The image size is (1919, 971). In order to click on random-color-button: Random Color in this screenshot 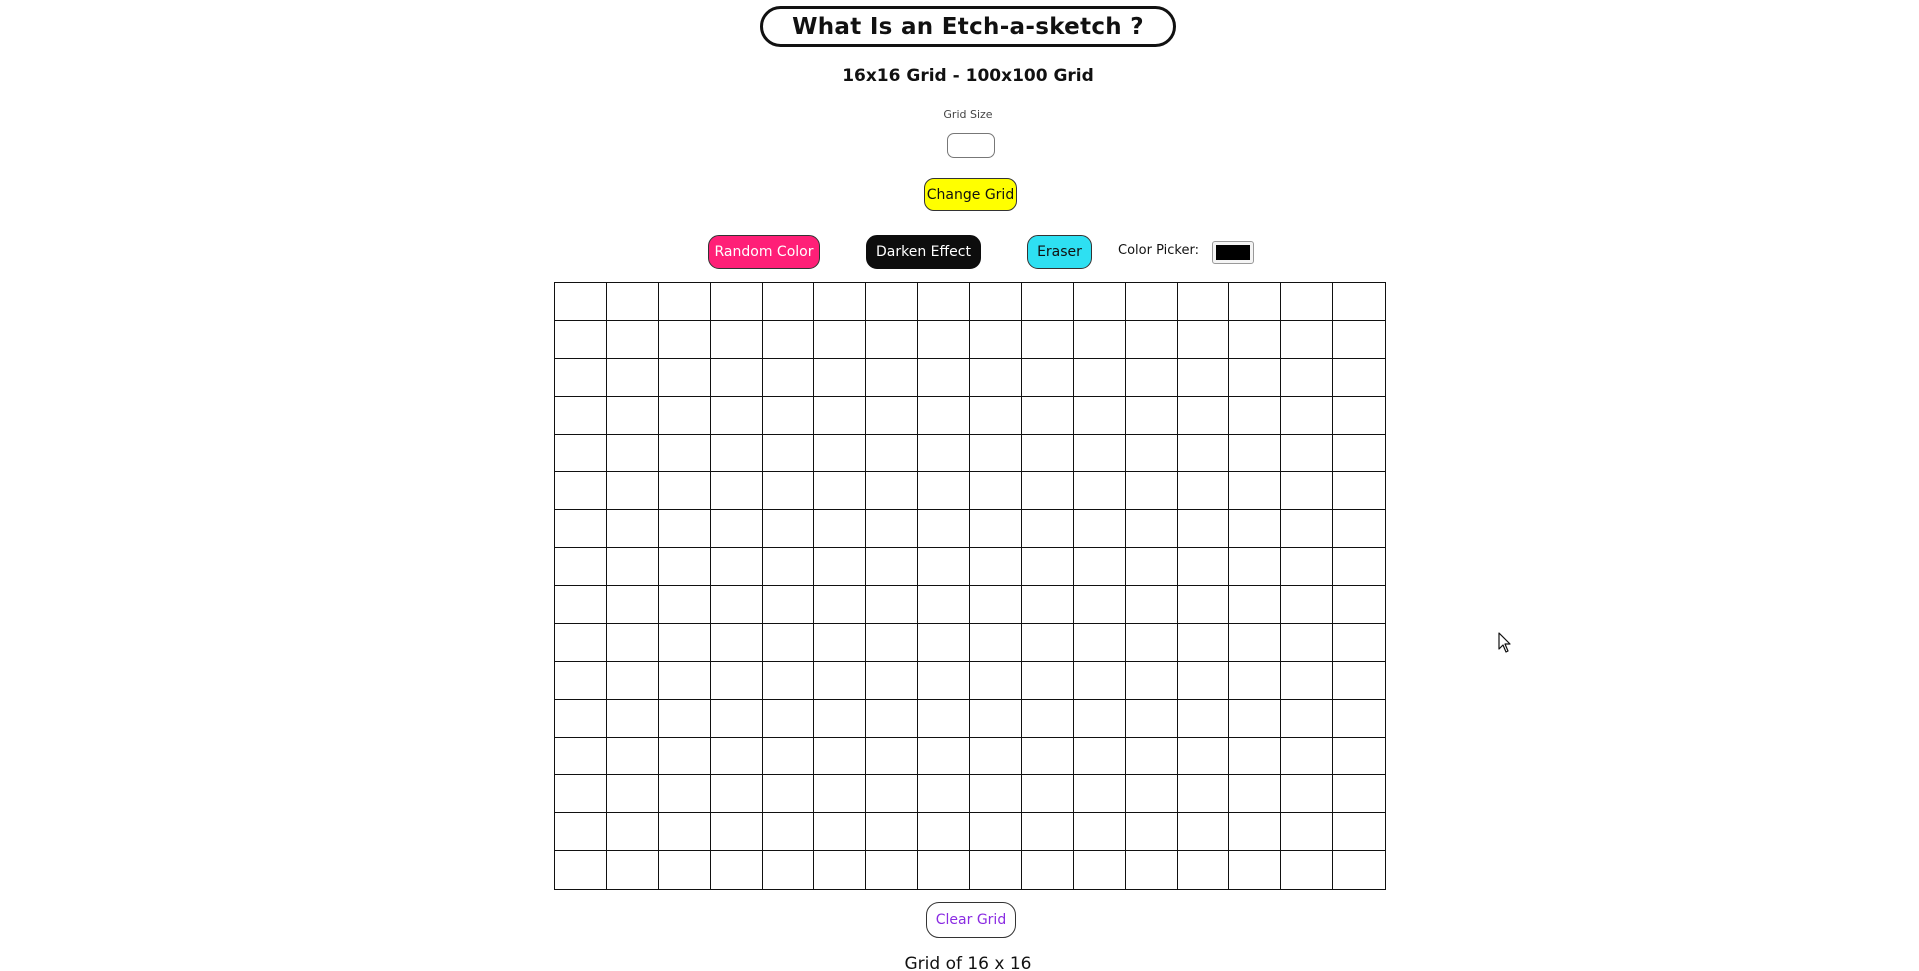, I will do `click(764, 252)`.